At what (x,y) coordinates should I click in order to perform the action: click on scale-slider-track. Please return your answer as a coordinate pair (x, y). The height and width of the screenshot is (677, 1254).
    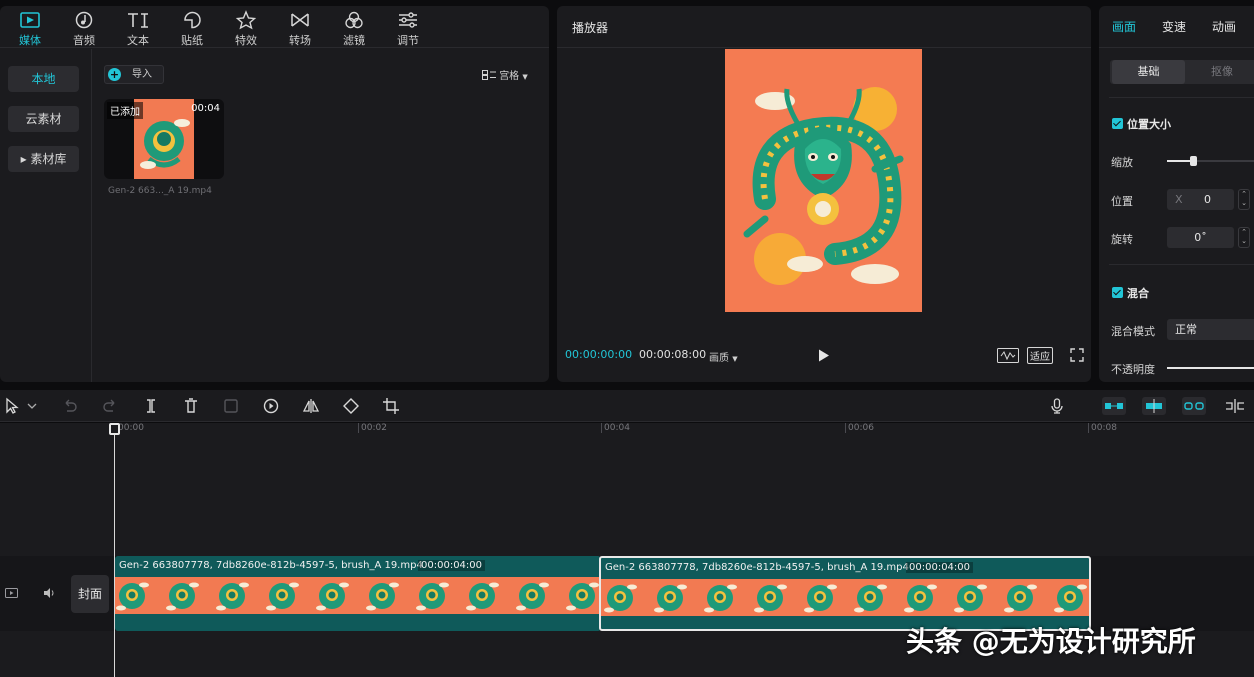
    Looking at the image, I should click on (1210, 161).